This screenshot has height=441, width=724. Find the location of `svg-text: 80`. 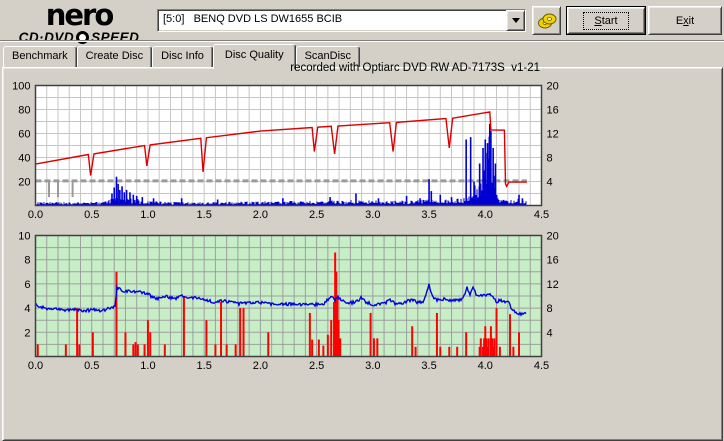

svg-text: 80 is located at coordinates (24, 111).